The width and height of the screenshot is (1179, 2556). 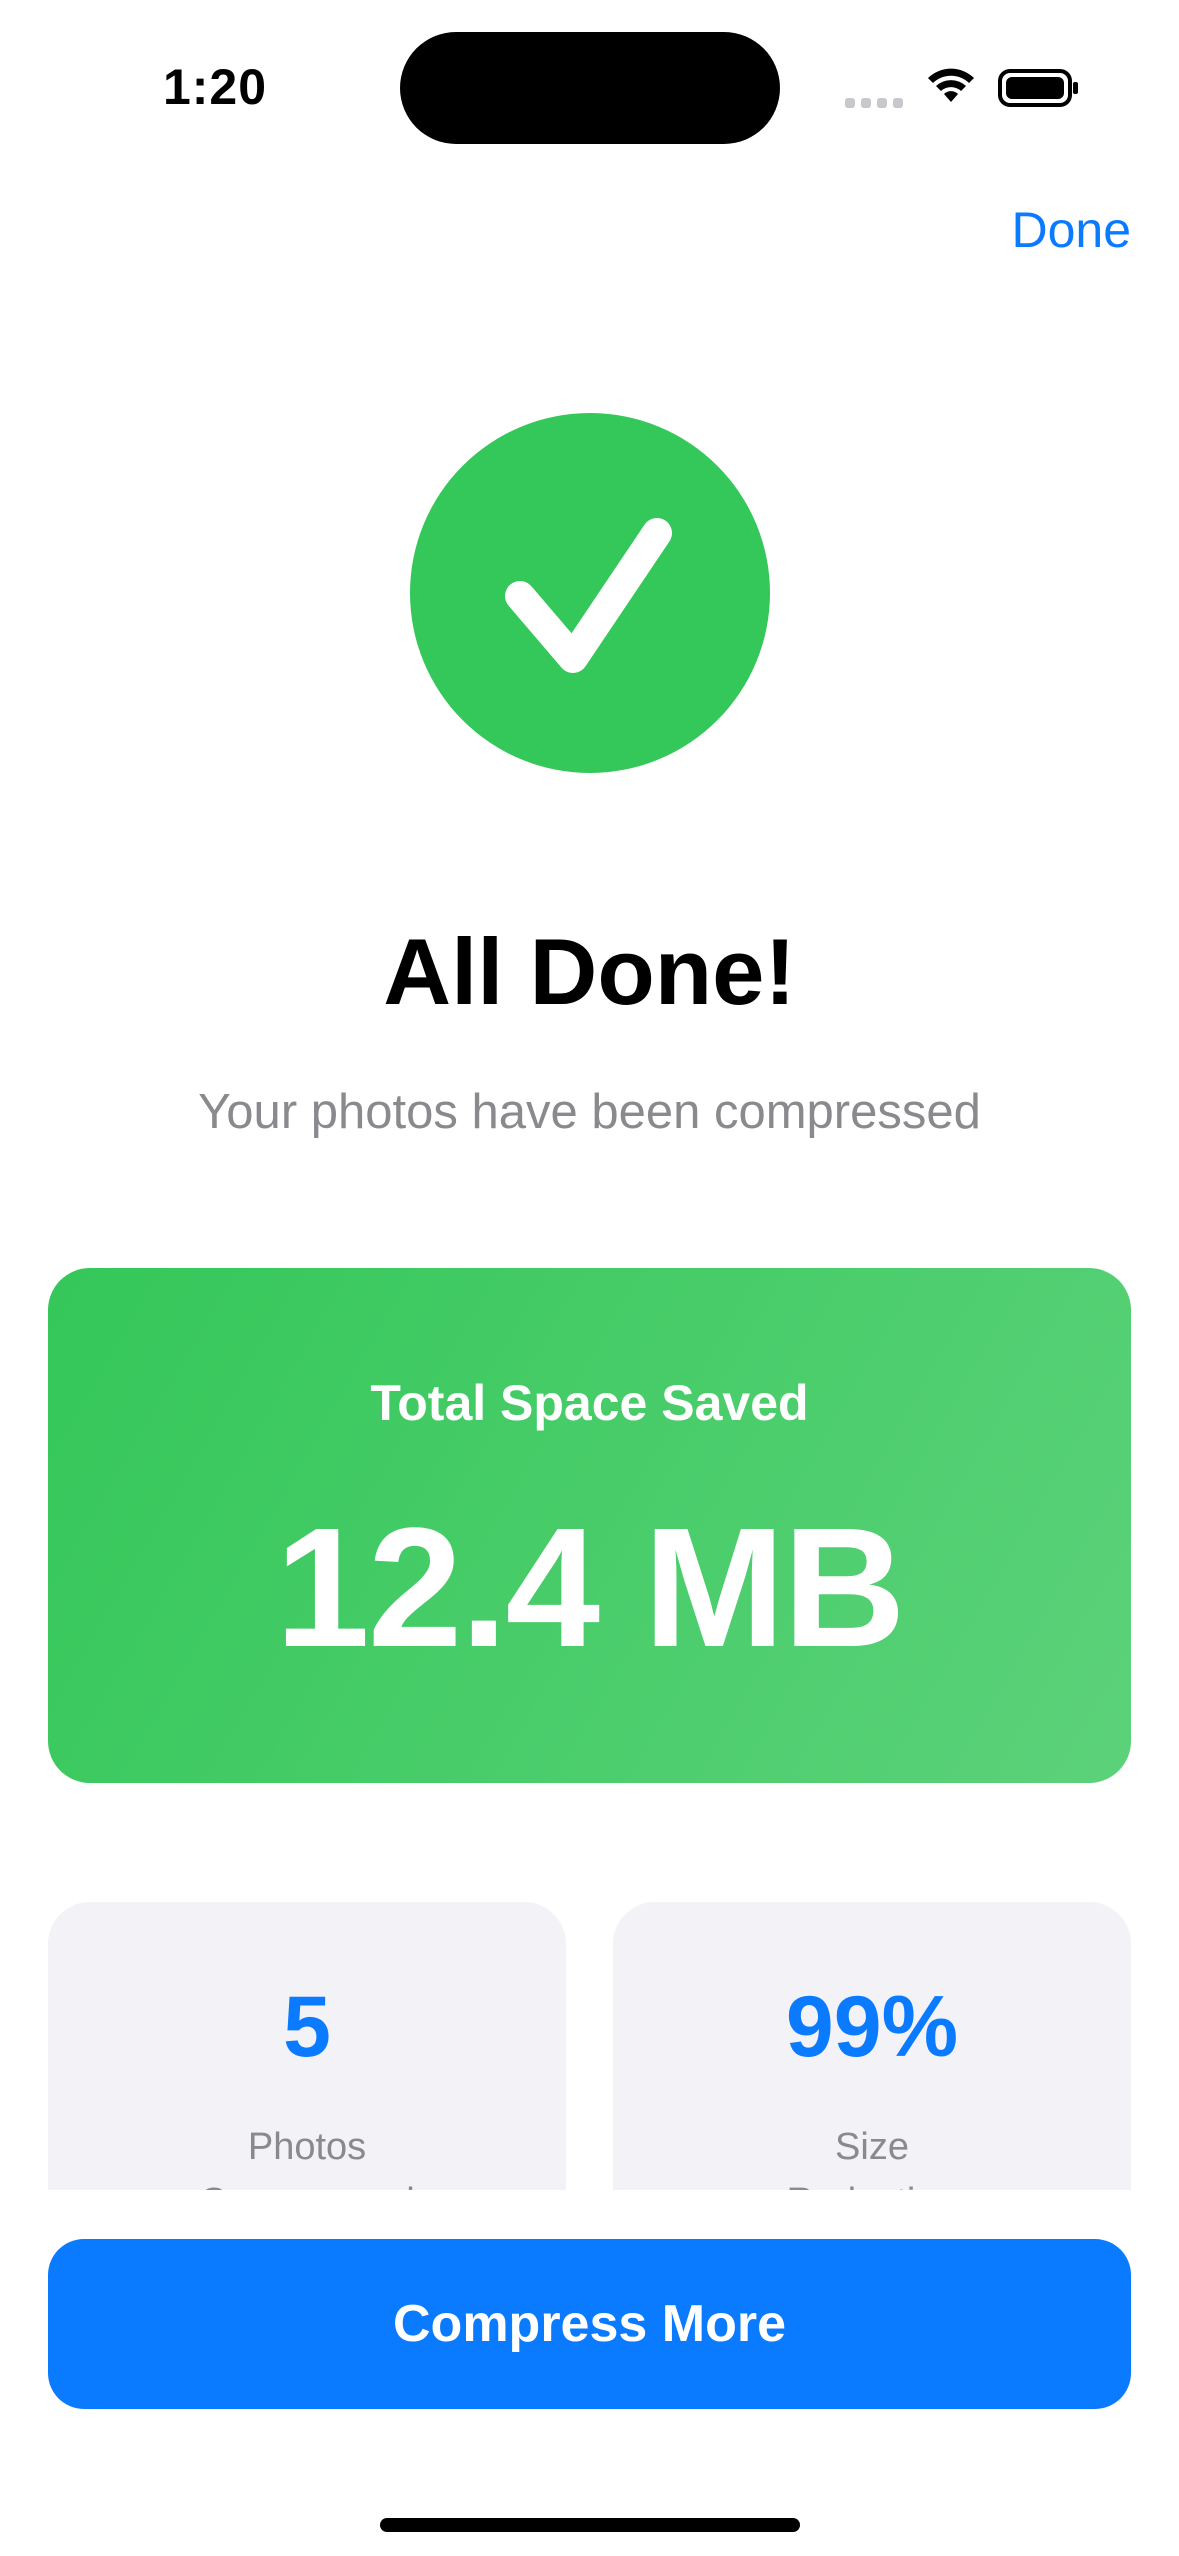 I want to click on size-reduction-label: Size Reduction, so click(x=871, y=2159).